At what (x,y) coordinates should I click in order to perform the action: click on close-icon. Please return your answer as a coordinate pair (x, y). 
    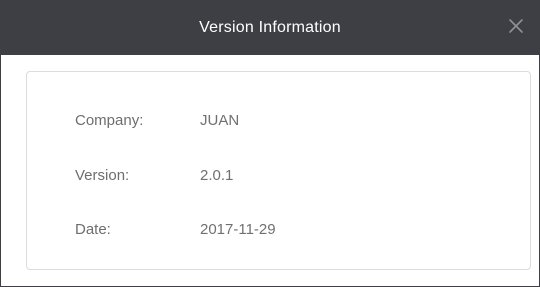
    Looking at the image, I should click on (516, 26).